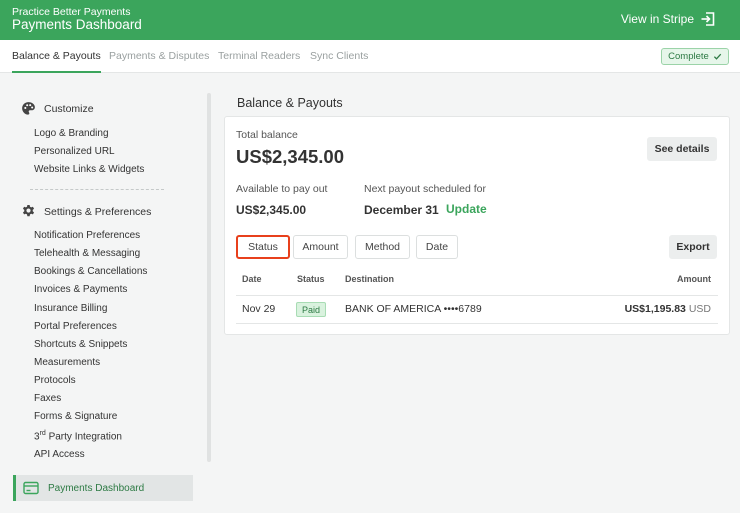 The image size is (740, 513). What do you see at coordinates (75, 326) in the screenshot?
I see `sidebar-item-portal-preferences: Portal Preferences` at bounding box center [75, 326].